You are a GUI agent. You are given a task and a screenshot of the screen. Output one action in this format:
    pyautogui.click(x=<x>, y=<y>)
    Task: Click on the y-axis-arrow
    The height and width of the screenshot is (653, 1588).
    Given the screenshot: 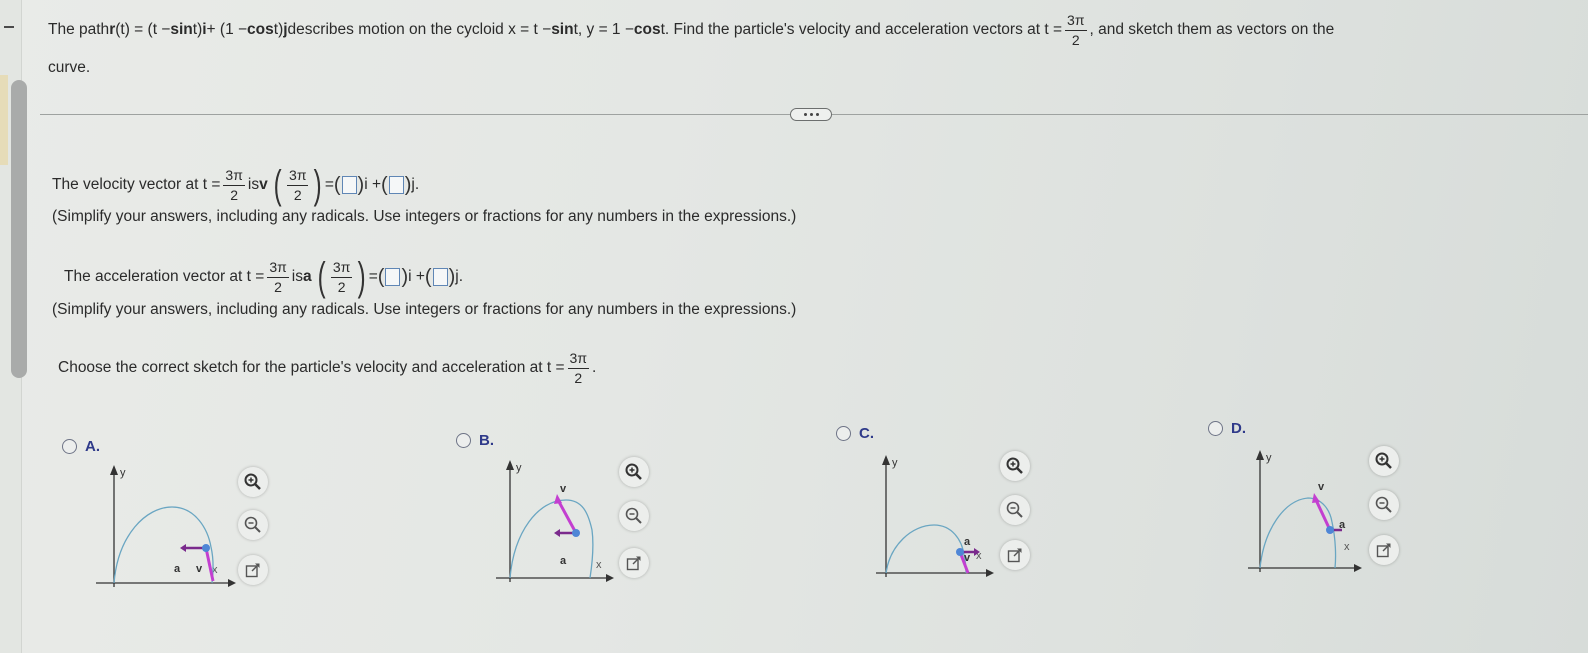 What is the action you would take?
    pyautogui.click(x=510, y=465)
    